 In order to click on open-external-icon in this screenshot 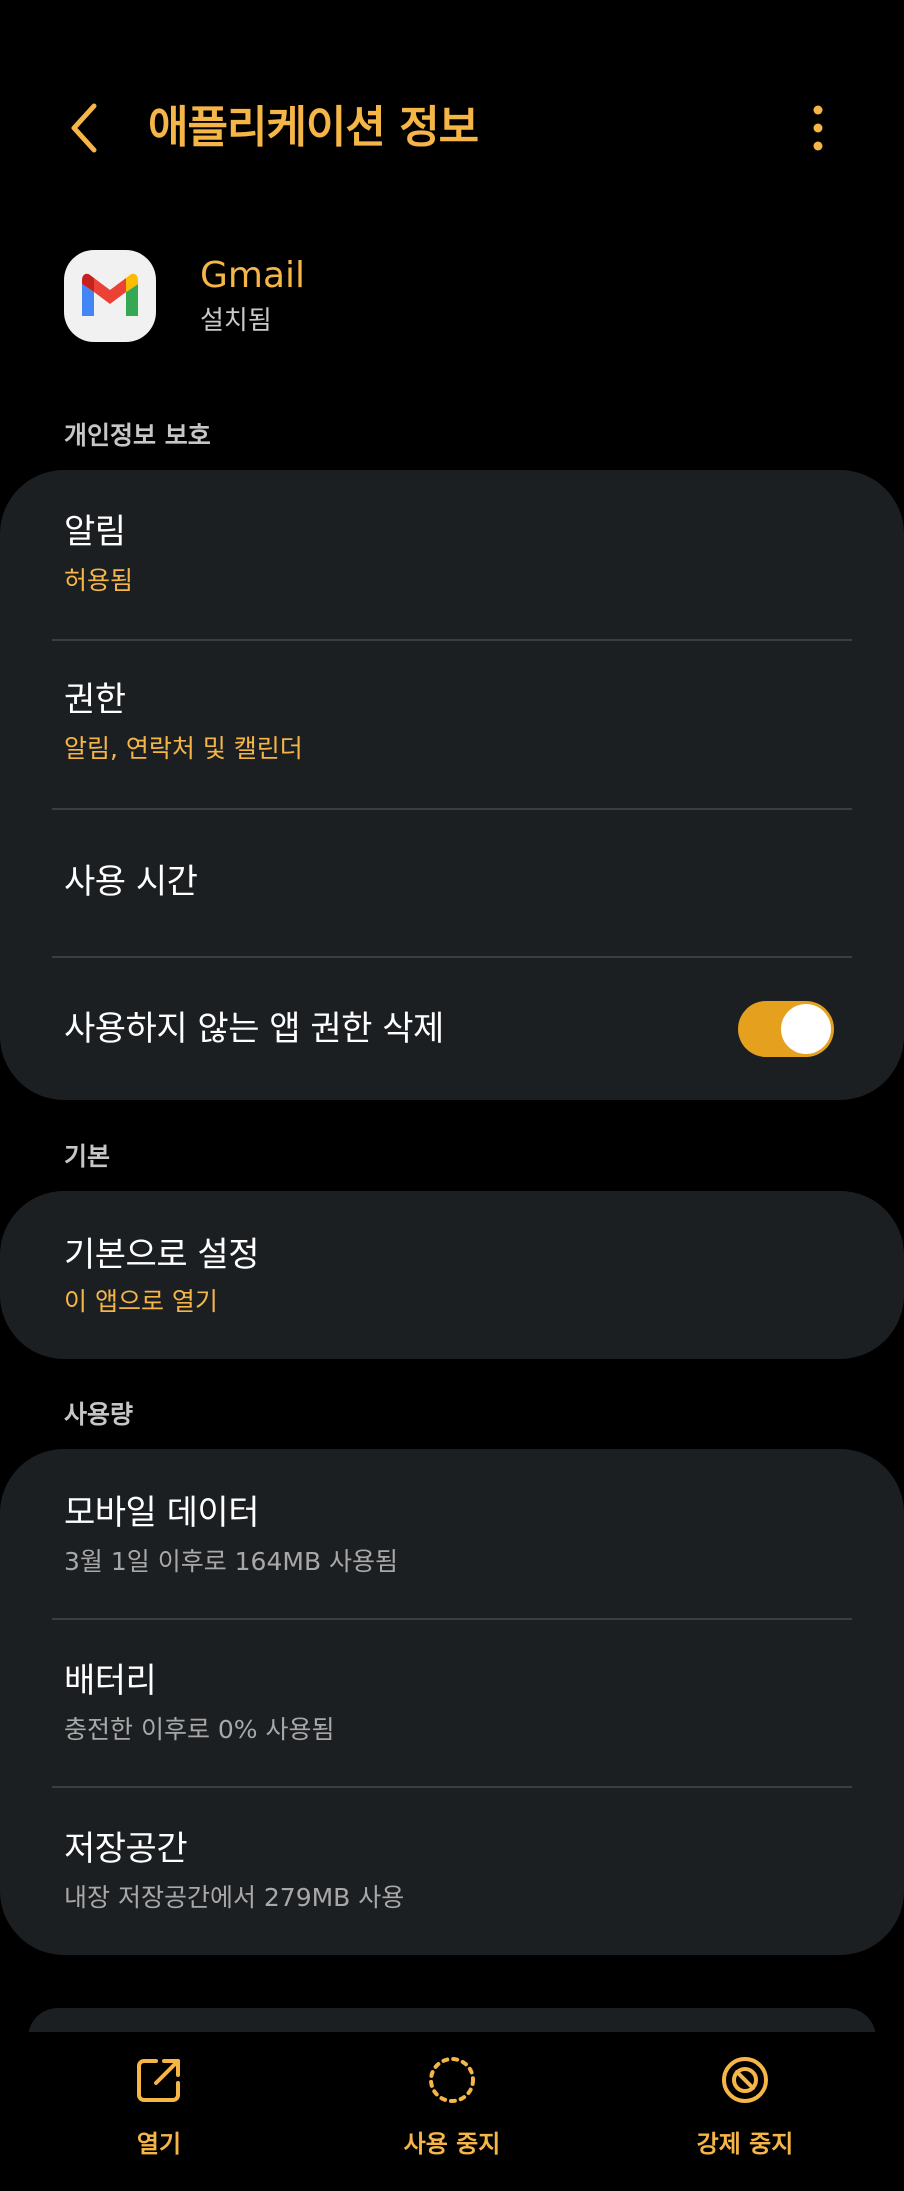, I will do `click(158, 2080)`.